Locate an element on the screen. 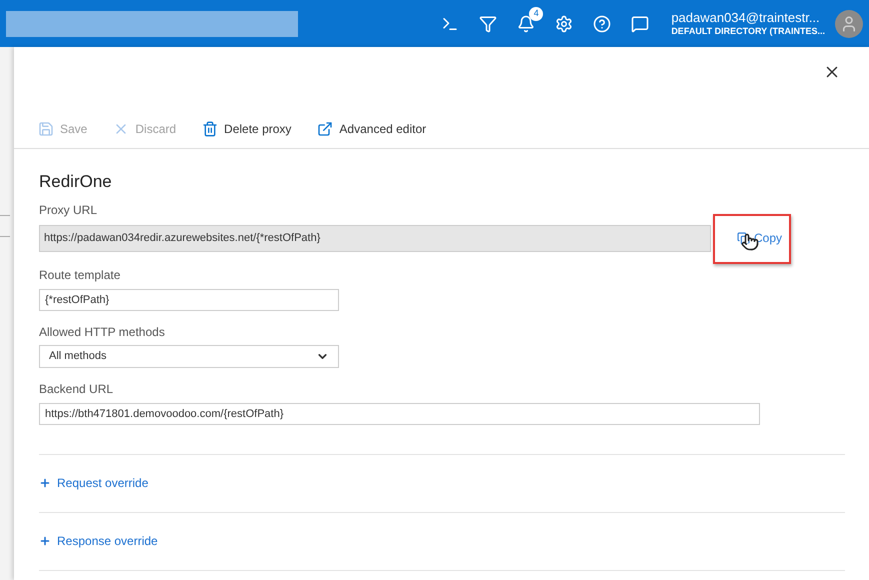 Image resolution: width=869 pixels, height=580 pixels. copy-icon is located at coordinates (743, 238).